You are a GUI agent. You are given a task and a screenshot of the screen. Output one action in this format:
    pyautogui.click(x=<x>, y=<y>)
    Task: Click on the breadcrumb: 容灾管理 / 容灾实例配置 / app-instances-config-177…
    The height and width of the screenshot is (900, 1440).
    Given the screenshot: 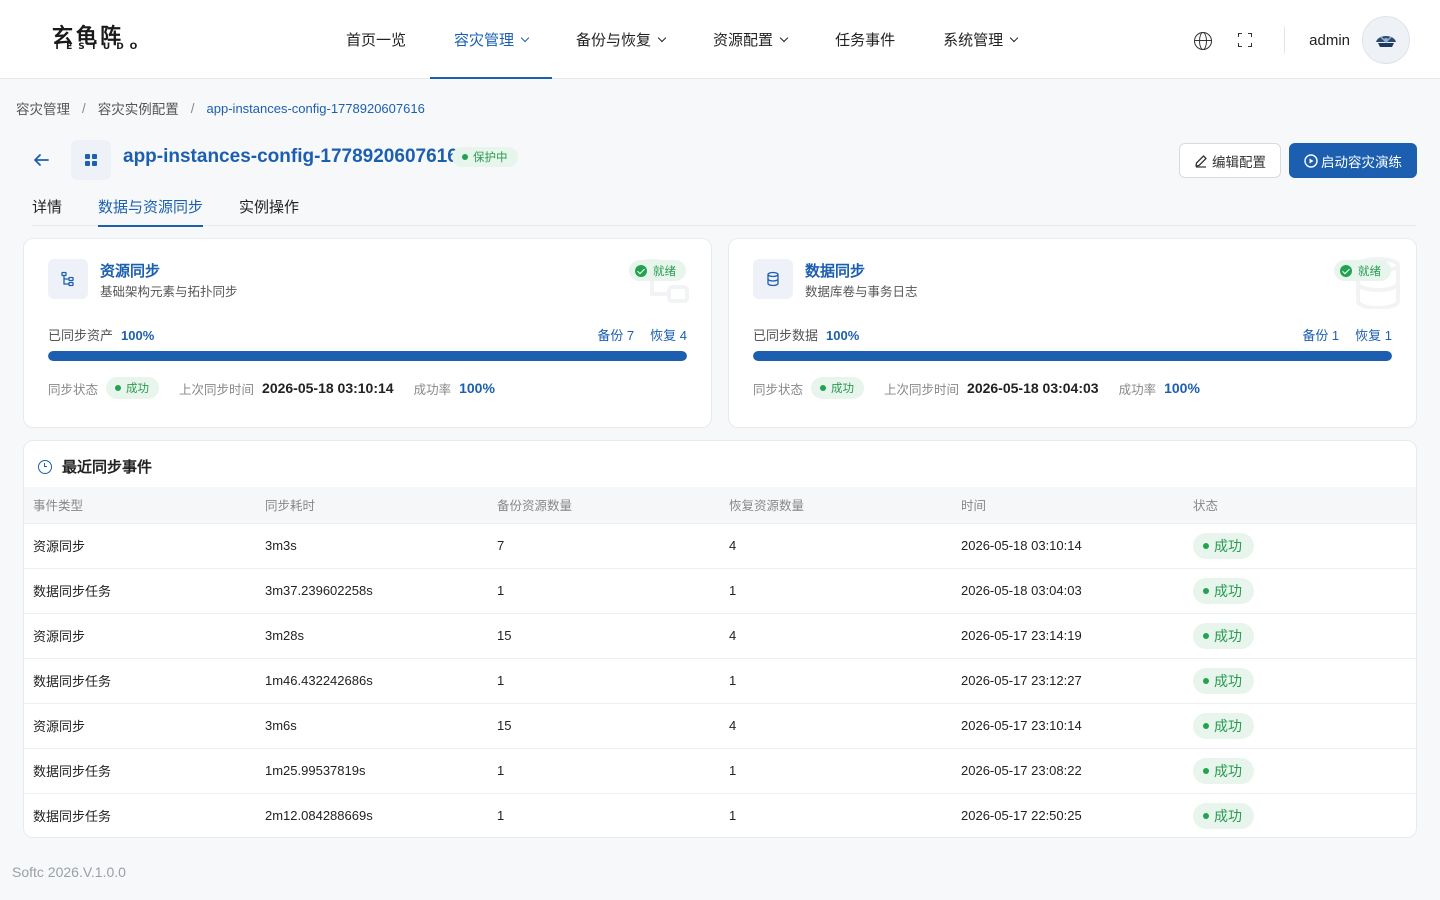 What is the action you would take?
    pyautogui.click(x=220, y=108)
    